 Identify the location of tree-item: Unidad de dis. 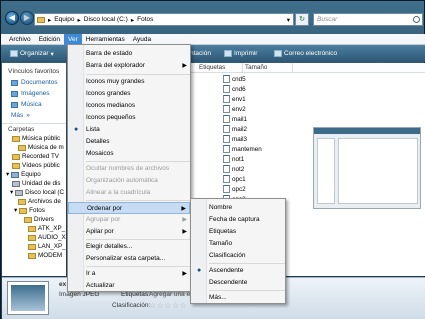
(34, 183).